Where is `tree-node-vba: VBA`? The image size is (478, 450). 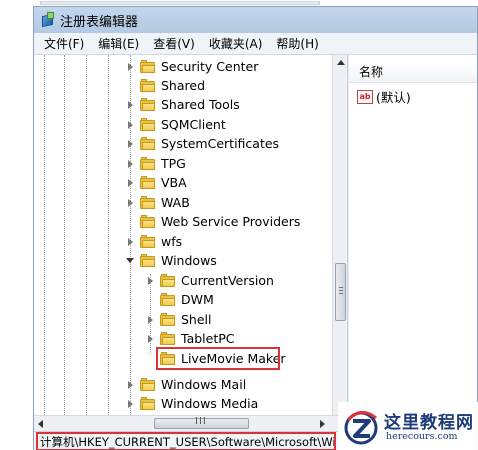 tree-node-vba: VBA is located at coordinates (156, 182).